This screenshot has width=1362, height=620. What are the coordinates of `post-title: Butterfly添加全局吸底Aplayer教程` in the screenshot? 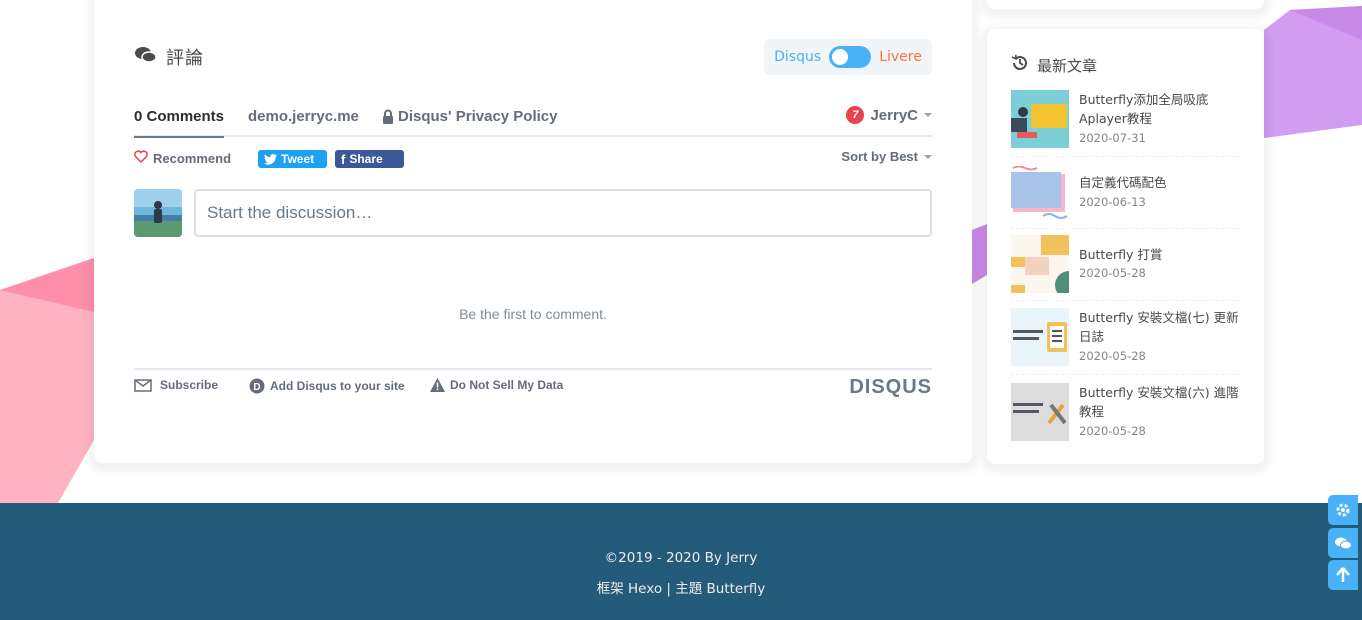 It's located at (1159, 109).